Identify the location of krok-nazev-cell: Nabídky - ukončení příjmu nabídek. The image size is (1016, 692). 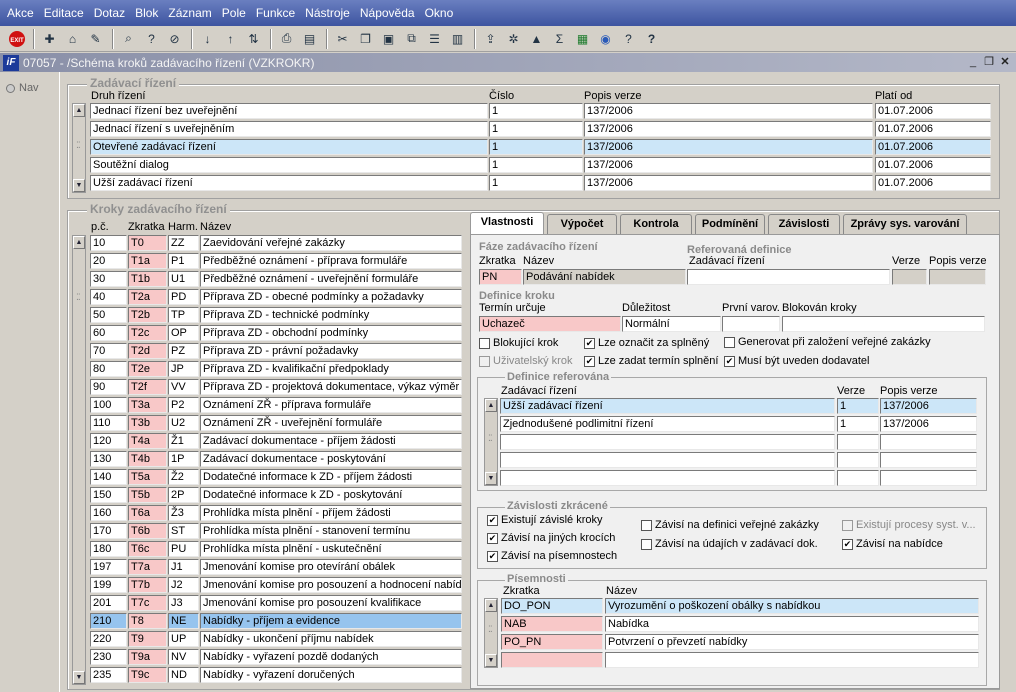
(331, 639).